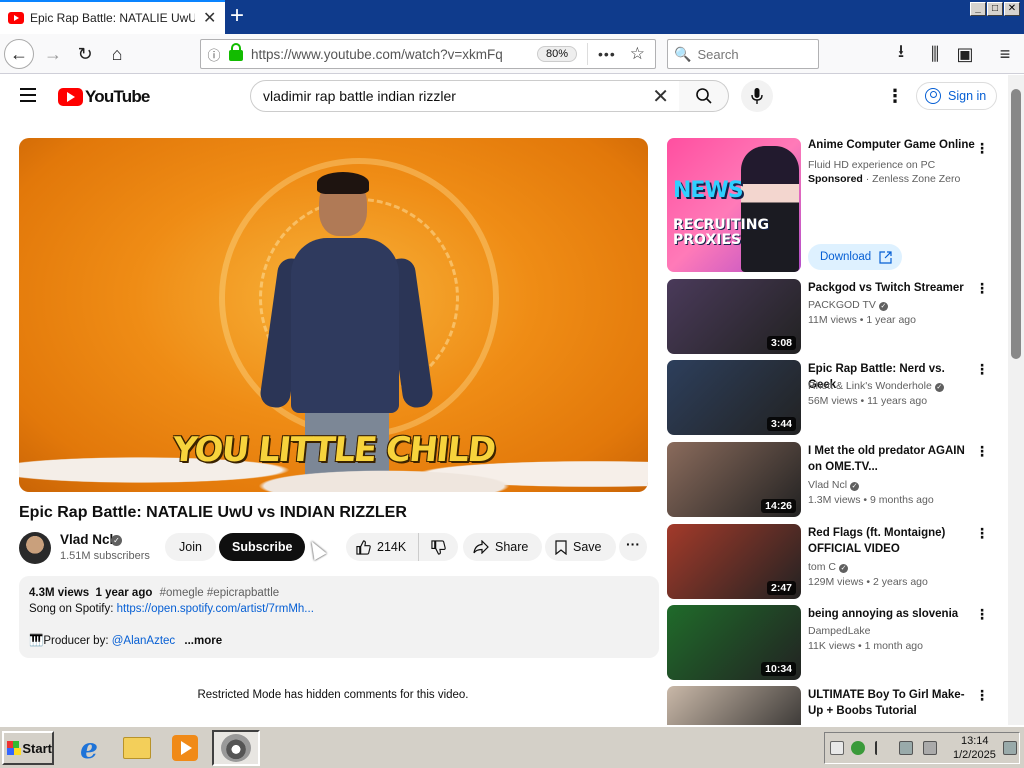 The width and height of the screenshot is (1024, 768). Describe the element at coordinates (190, 547) in the screenshot. I see `join-button: Join` at that location.